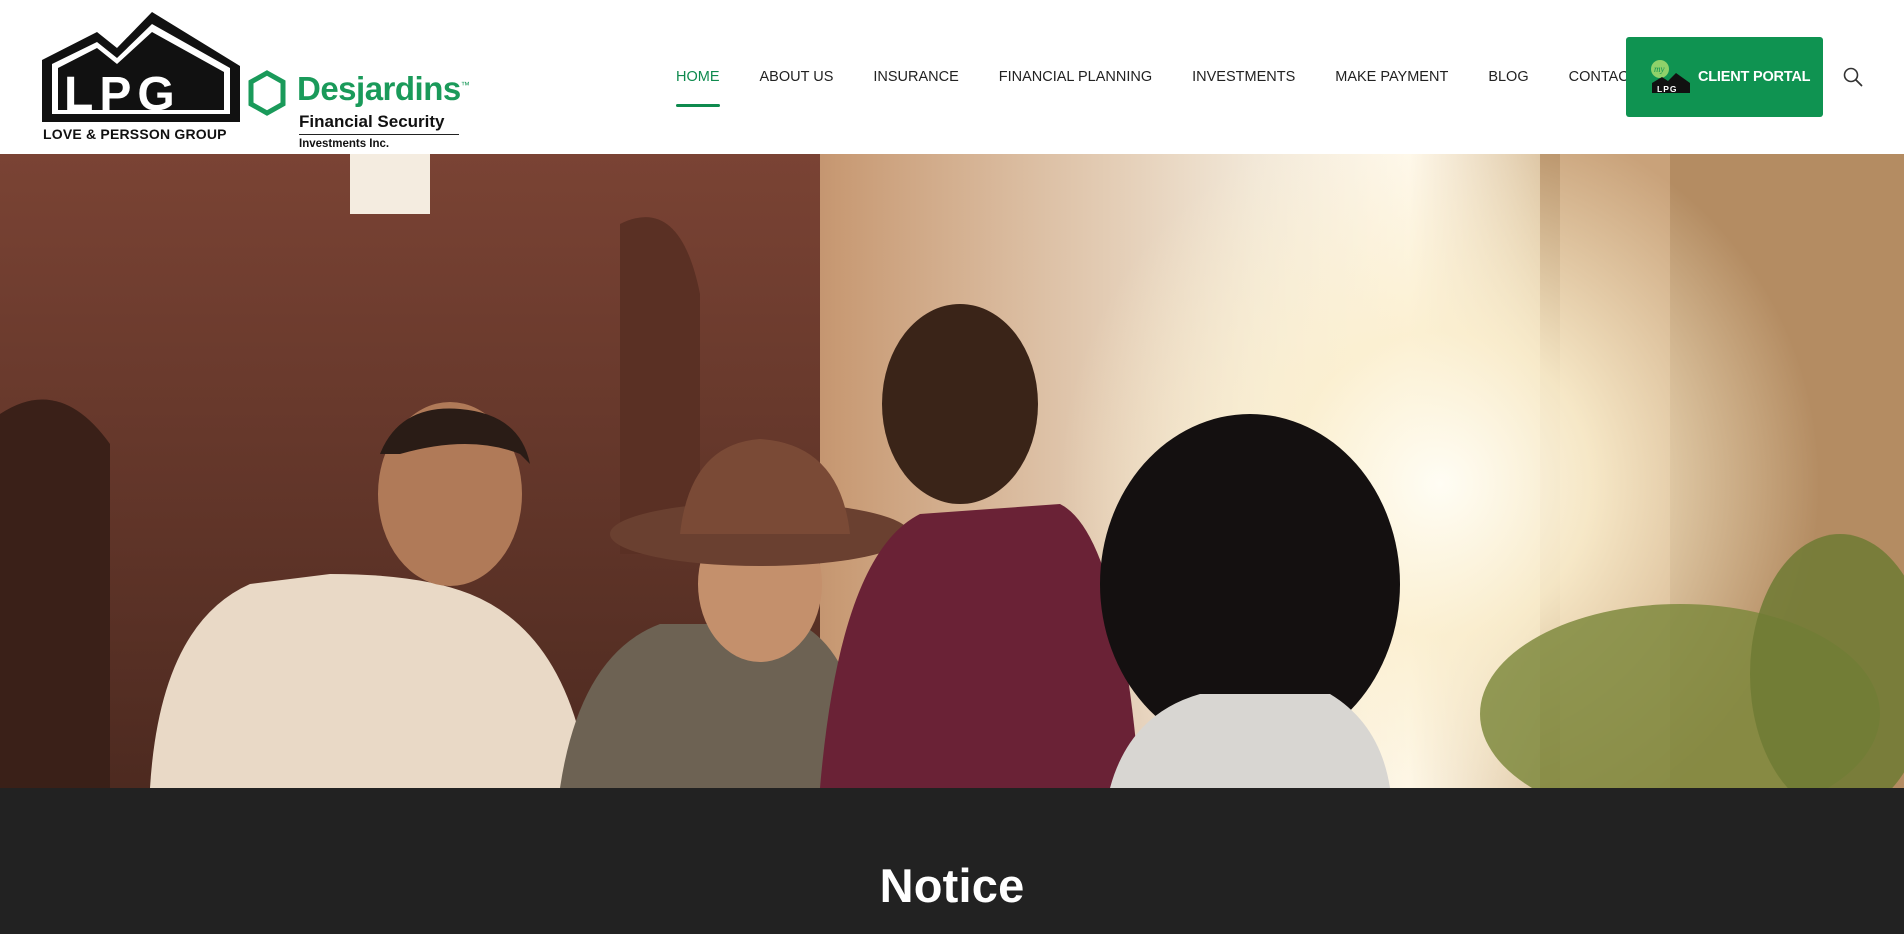 Image resolution: width=1904 pixels, height=934 pixels. Describe the element at coordinates (797, 77) in the screenshot. I see `nav-about-us: ABOUT US` at that location.